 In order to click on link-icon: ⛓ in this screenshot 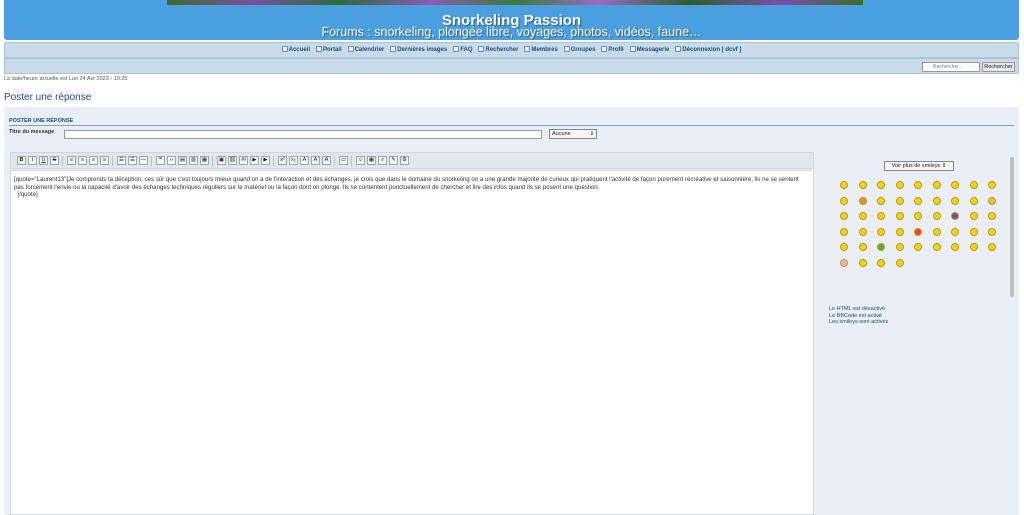, I will do `click(232, 160)`.